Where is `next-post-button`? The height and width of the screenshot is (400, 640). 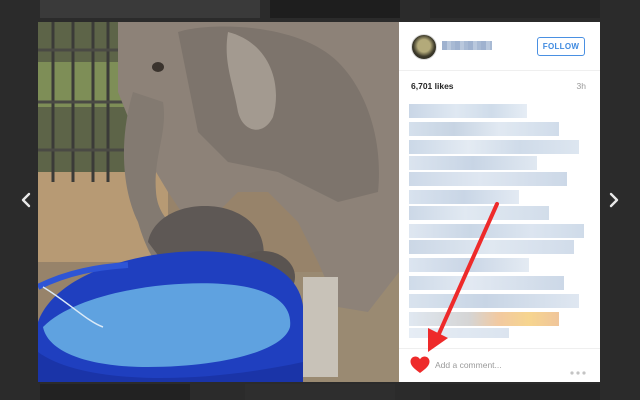
next-post-button is located at coordinates (614, 200).